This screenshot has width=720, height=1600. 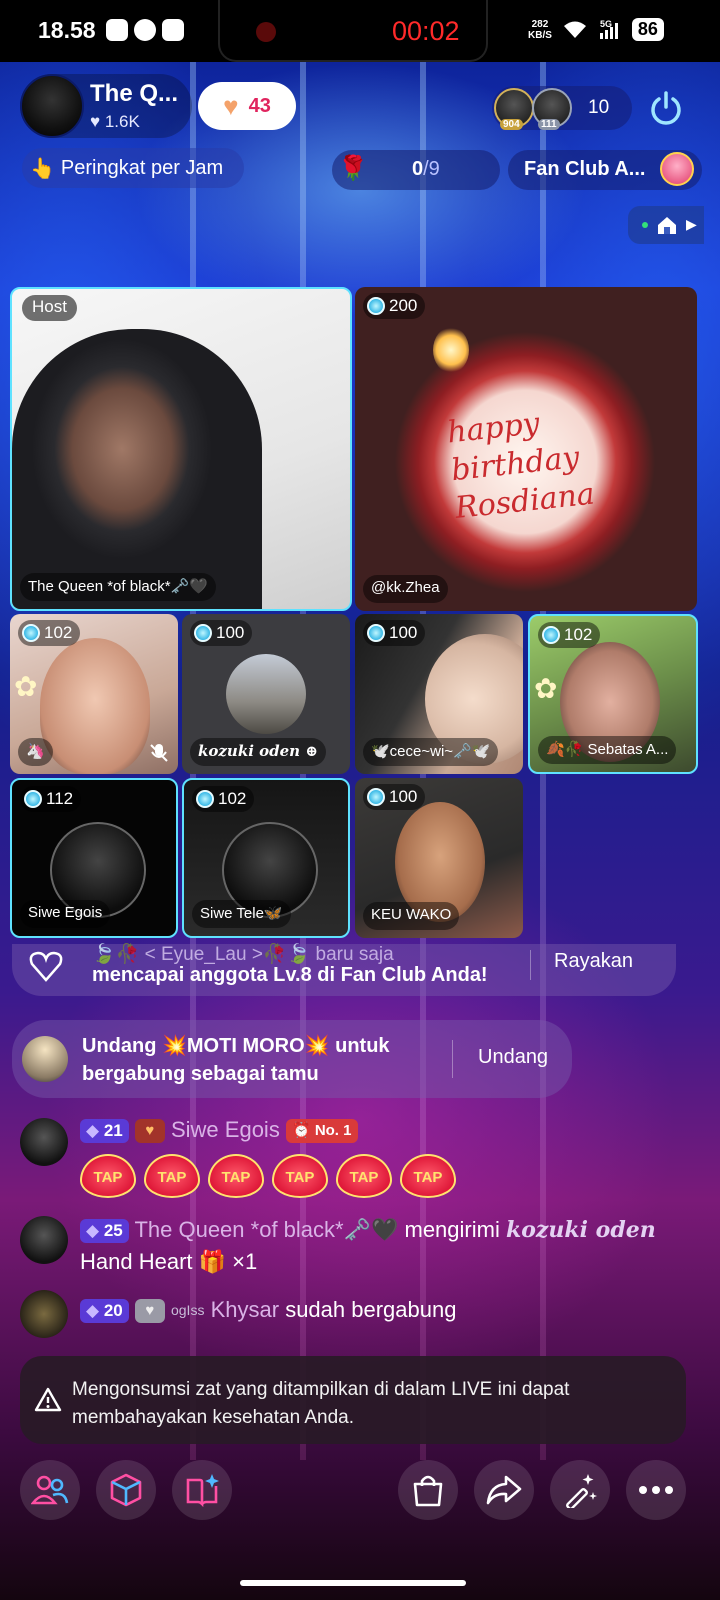 I want to click on effects-button, so click(x=126, y=1490).